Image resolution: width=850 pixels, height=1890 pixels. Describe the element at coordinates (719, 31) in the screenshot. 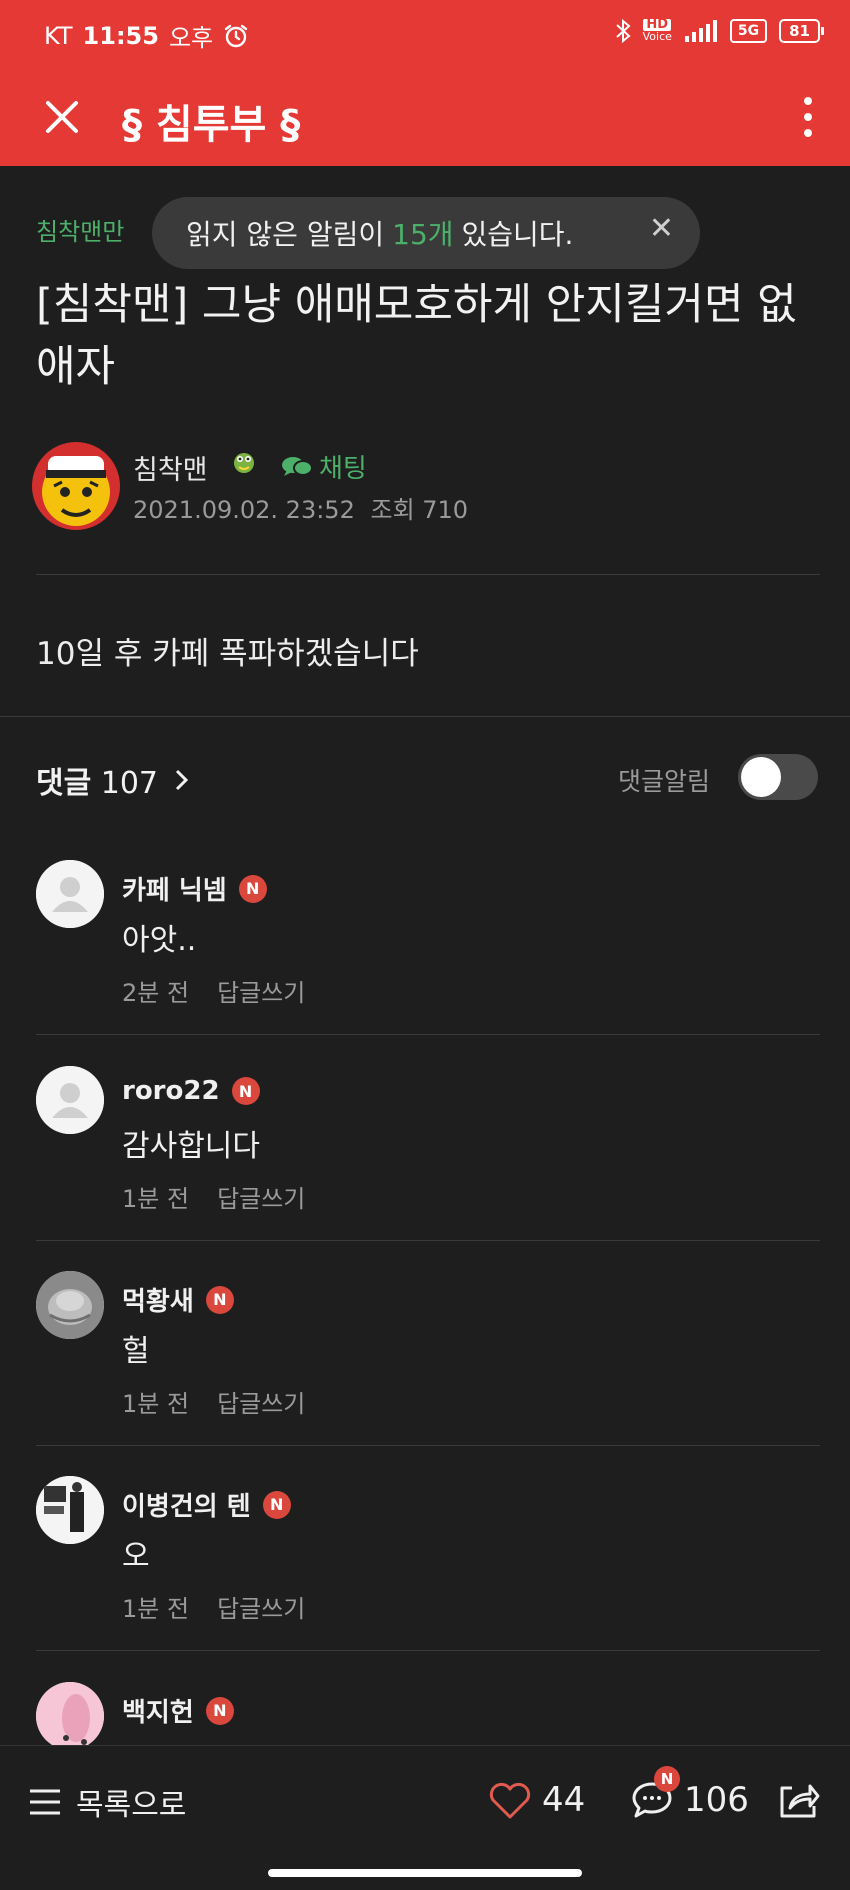

I see `status-right: HD Voice 5G 81` at that location.